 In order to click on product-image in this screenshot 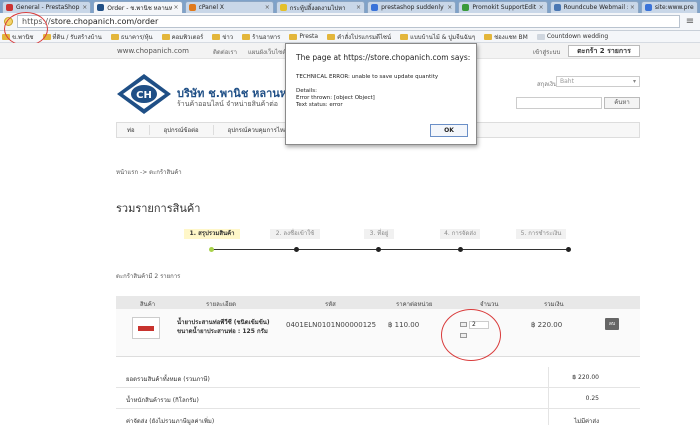, I will do `click(146, 328)`.